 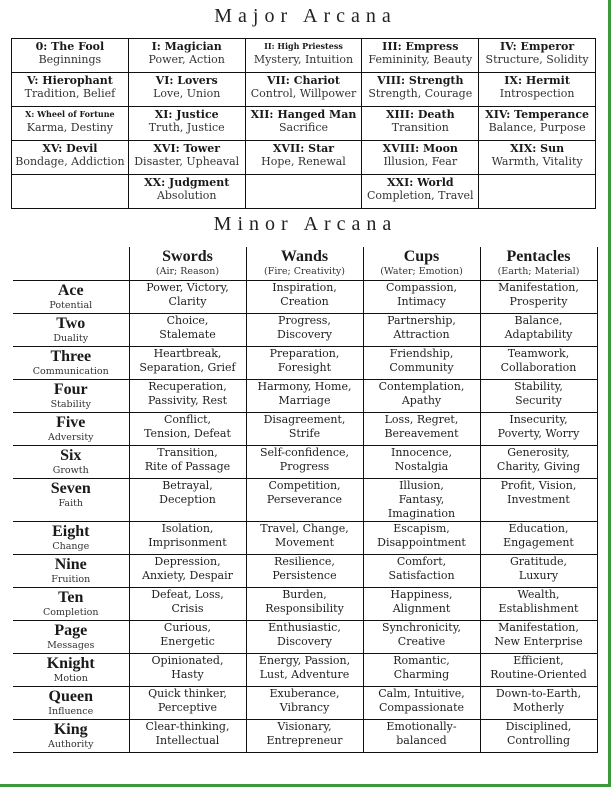 I want to click on card-name: XVI: Tower, so click(x=187, y=148).